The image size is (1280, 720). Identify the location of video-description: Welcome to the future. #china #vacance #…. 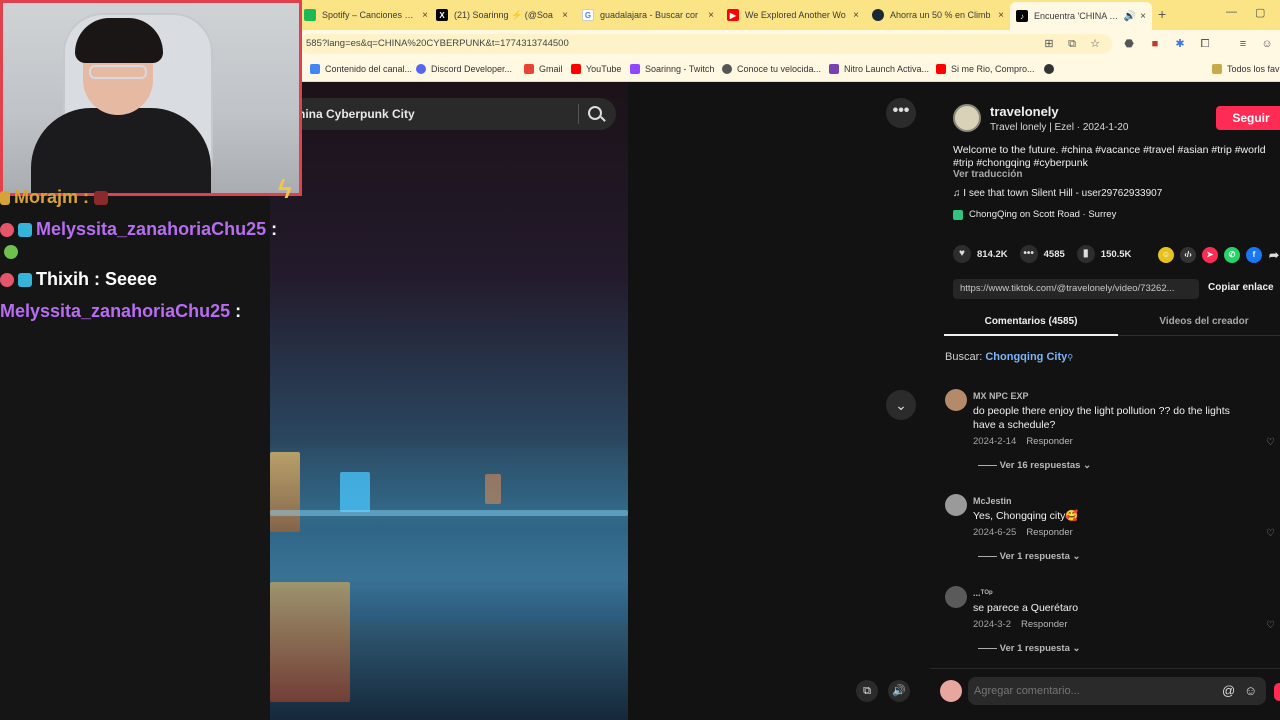
(1109, 156).